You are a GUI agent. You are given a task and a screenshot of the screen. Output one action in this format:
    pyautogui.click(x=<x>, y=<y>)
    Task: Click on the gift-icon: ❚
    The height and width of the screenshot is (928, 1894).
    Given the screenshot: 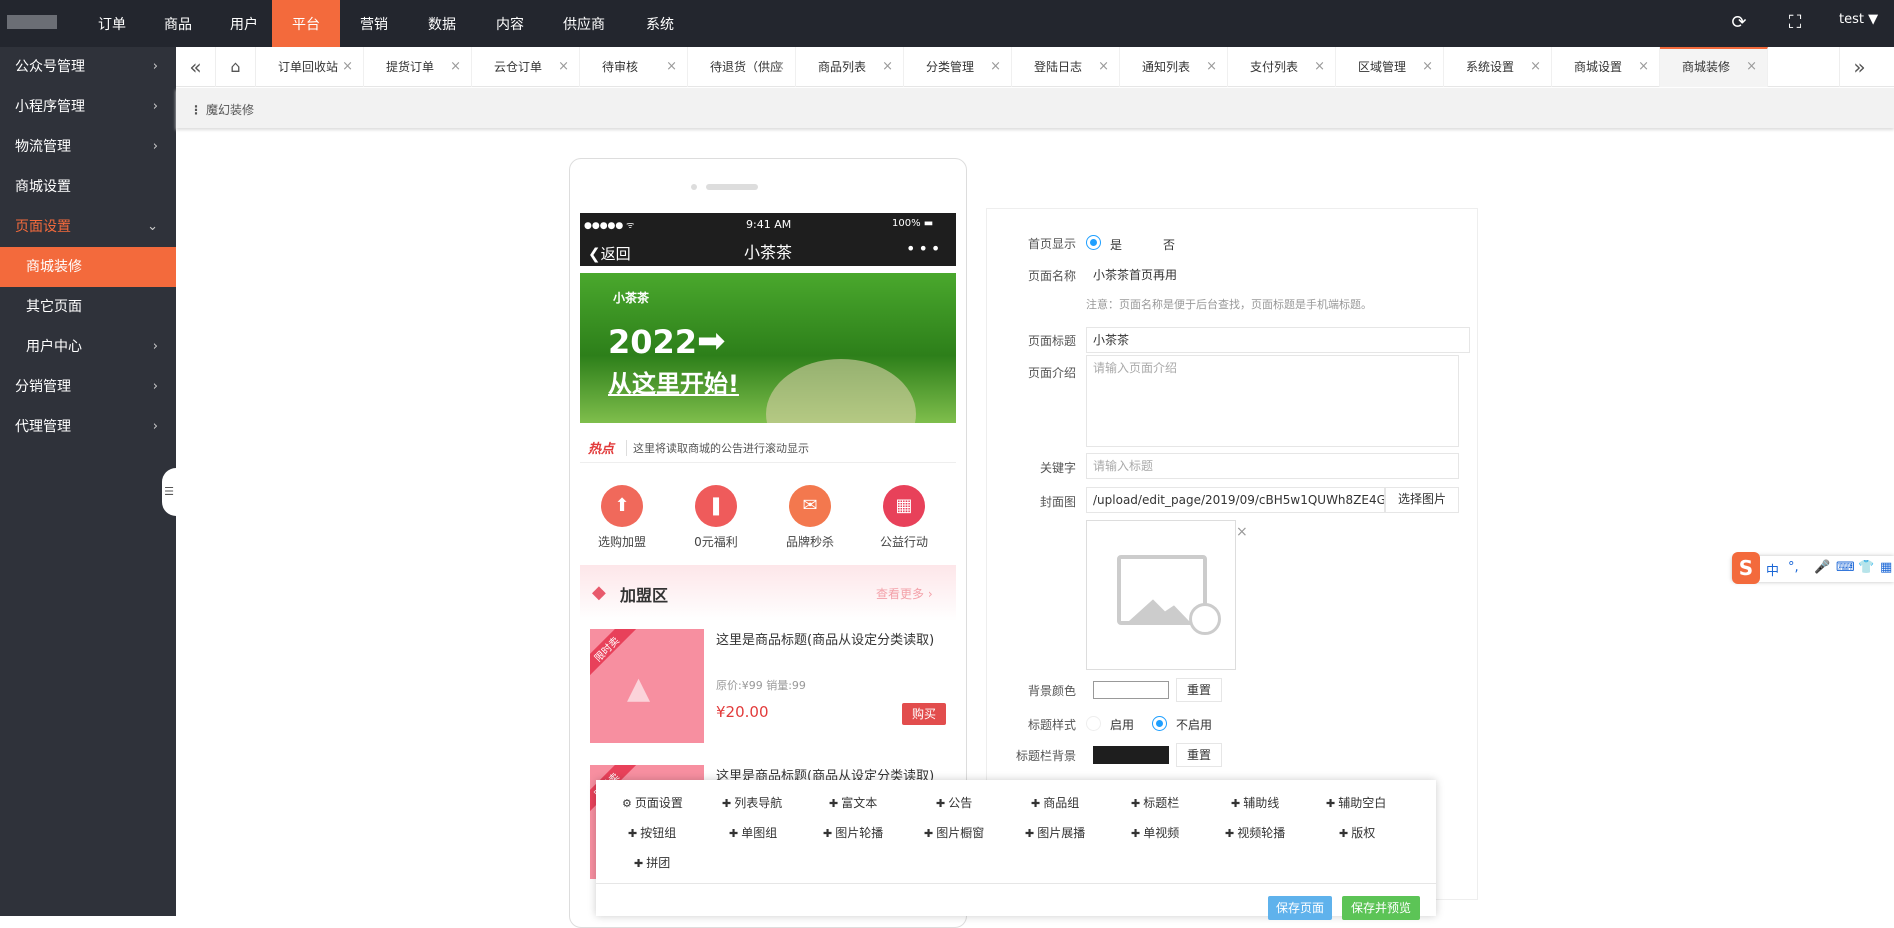 What is the action you would take?
    pyautogui.click(x=716, y=506)
    